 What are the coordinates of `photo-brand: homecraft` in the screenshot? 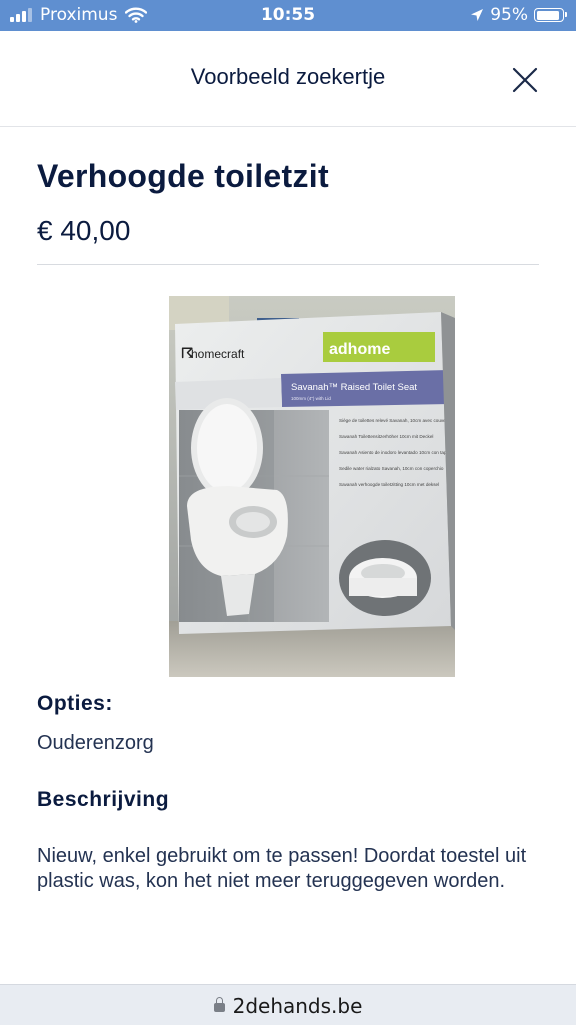 It's located at (218, 354).